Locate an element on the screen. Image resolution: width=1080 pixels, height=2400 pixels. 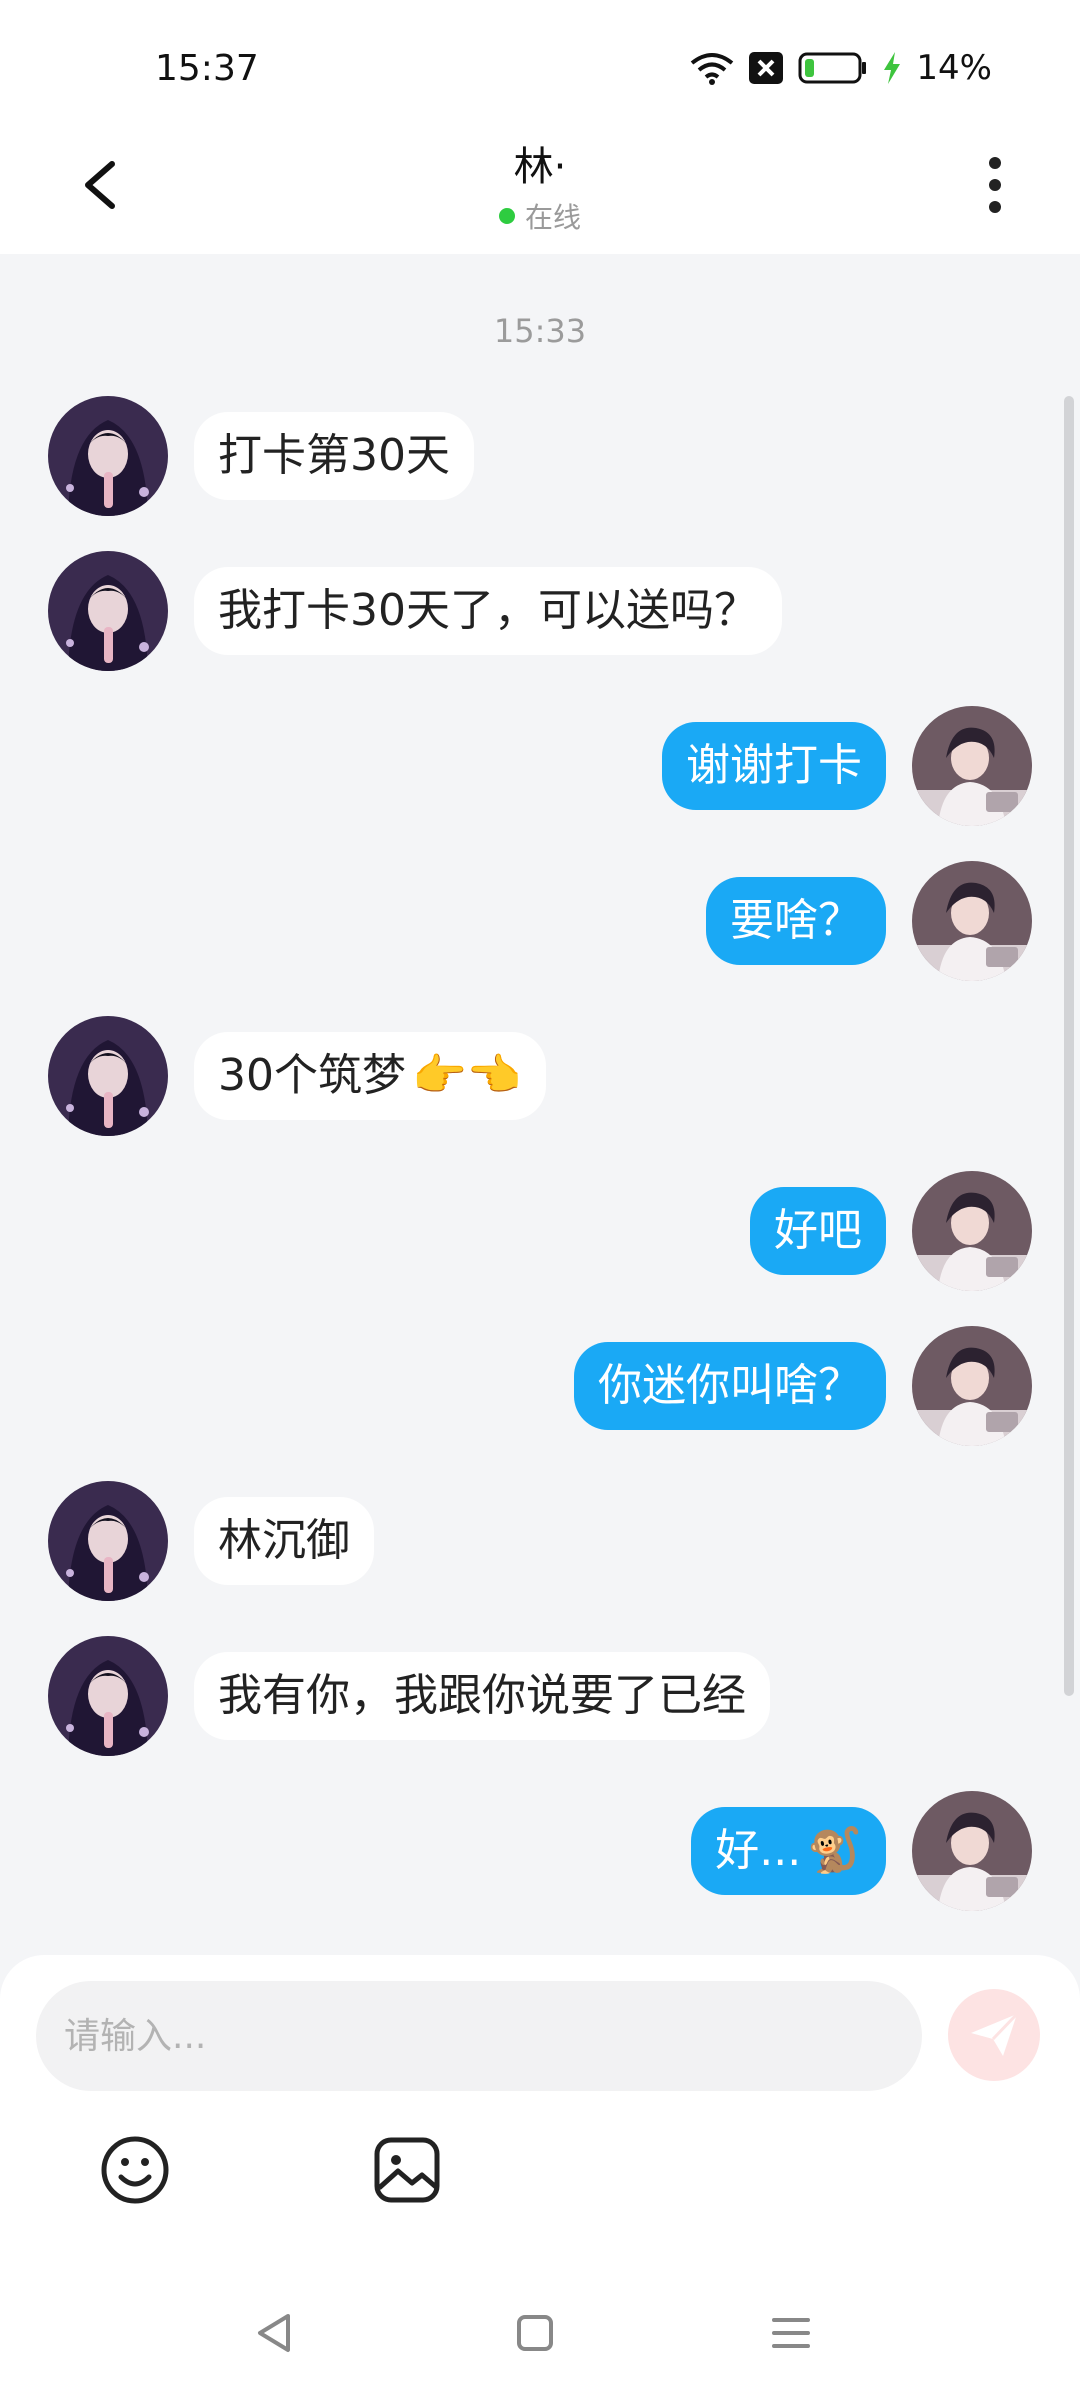
received-message: 打卡第30天 is located at coordinates (261, 456).